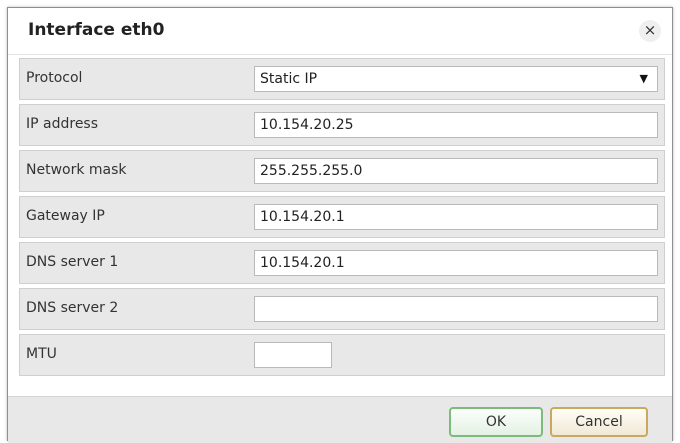  Describe the element at coordinates (456, 79) in the screenshot. I see `protocol-select: Static IP ▼` at that location.